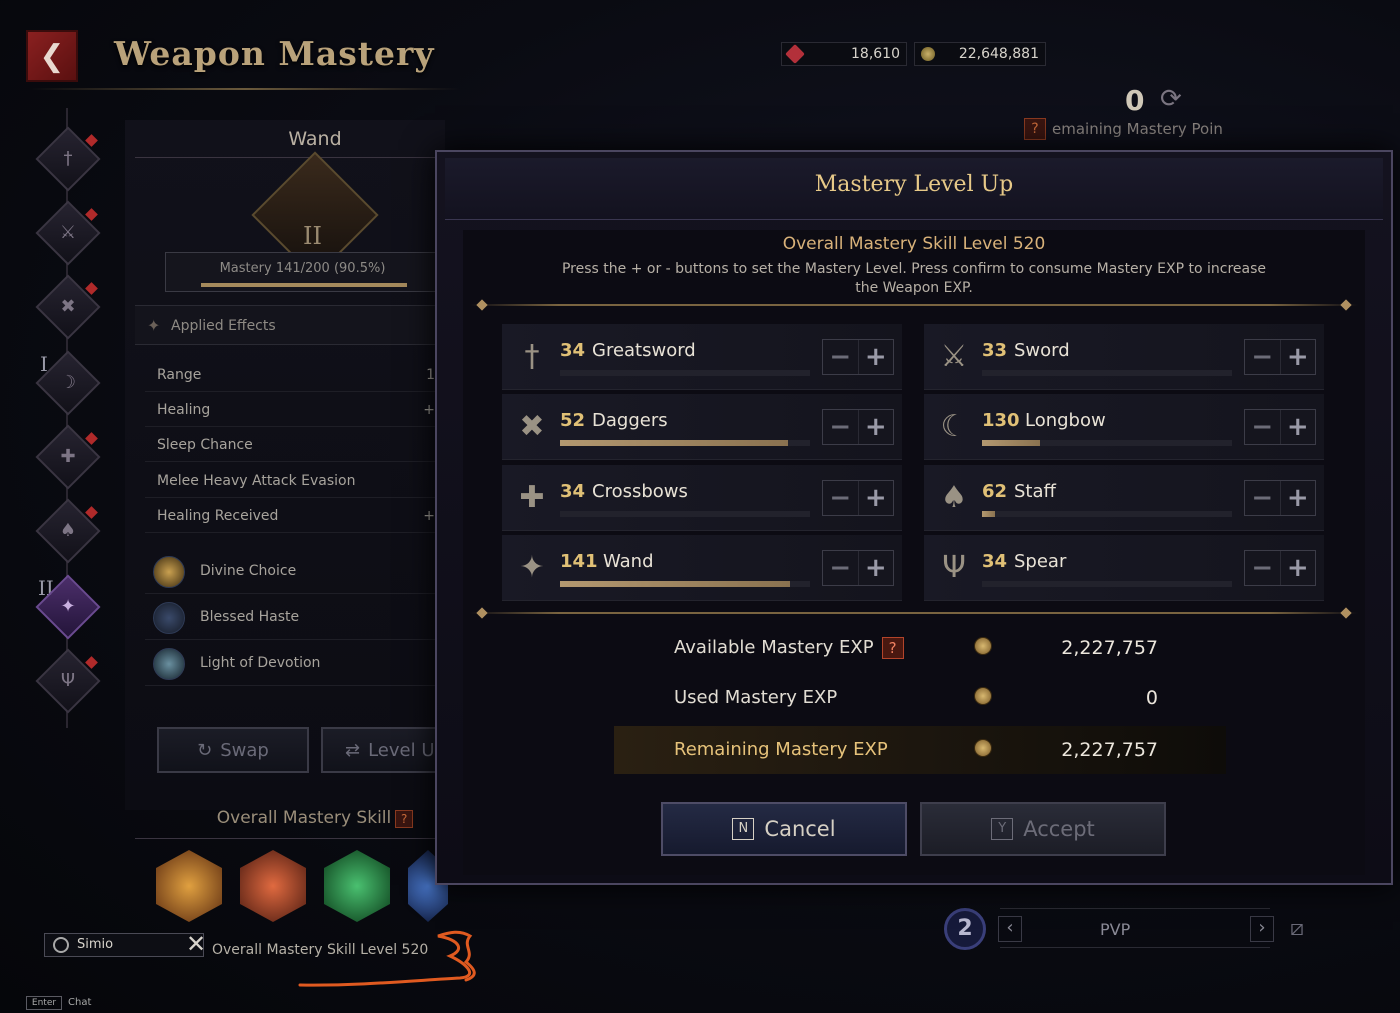  What do you see at coordinates (579, 561) in the screenshot?
I see `weapon-level: 141` at bounding box center [579, 561].